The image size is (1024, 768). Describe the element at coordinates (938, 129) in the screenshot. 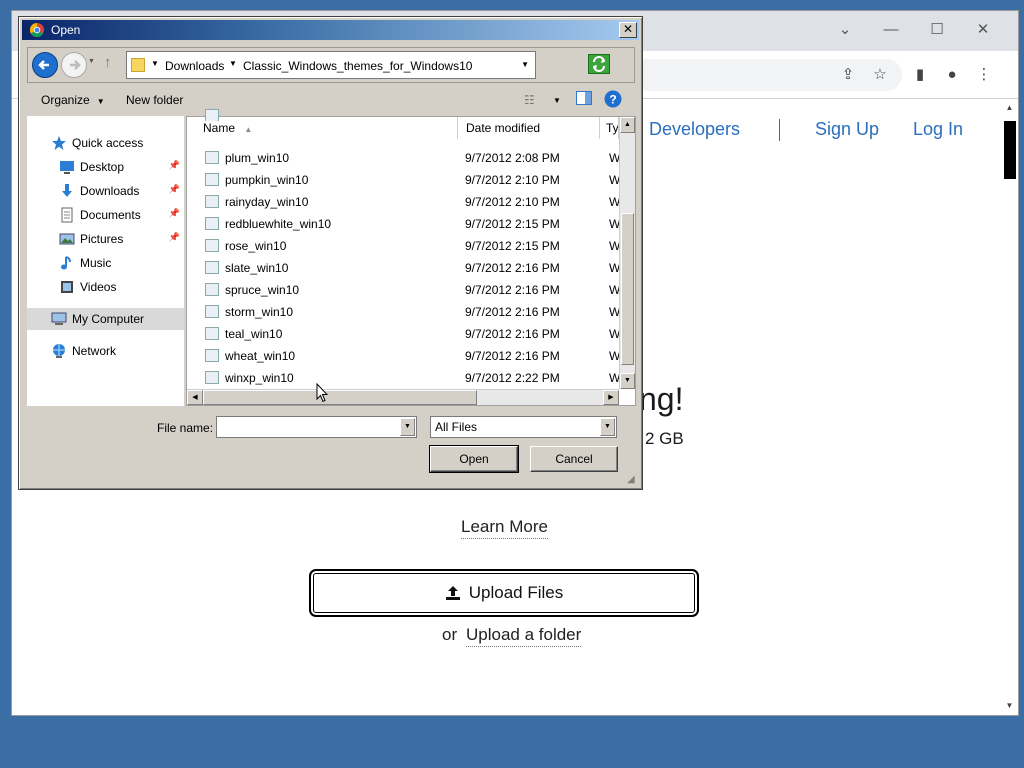

I see `nav-log-in: Log In` at that location.